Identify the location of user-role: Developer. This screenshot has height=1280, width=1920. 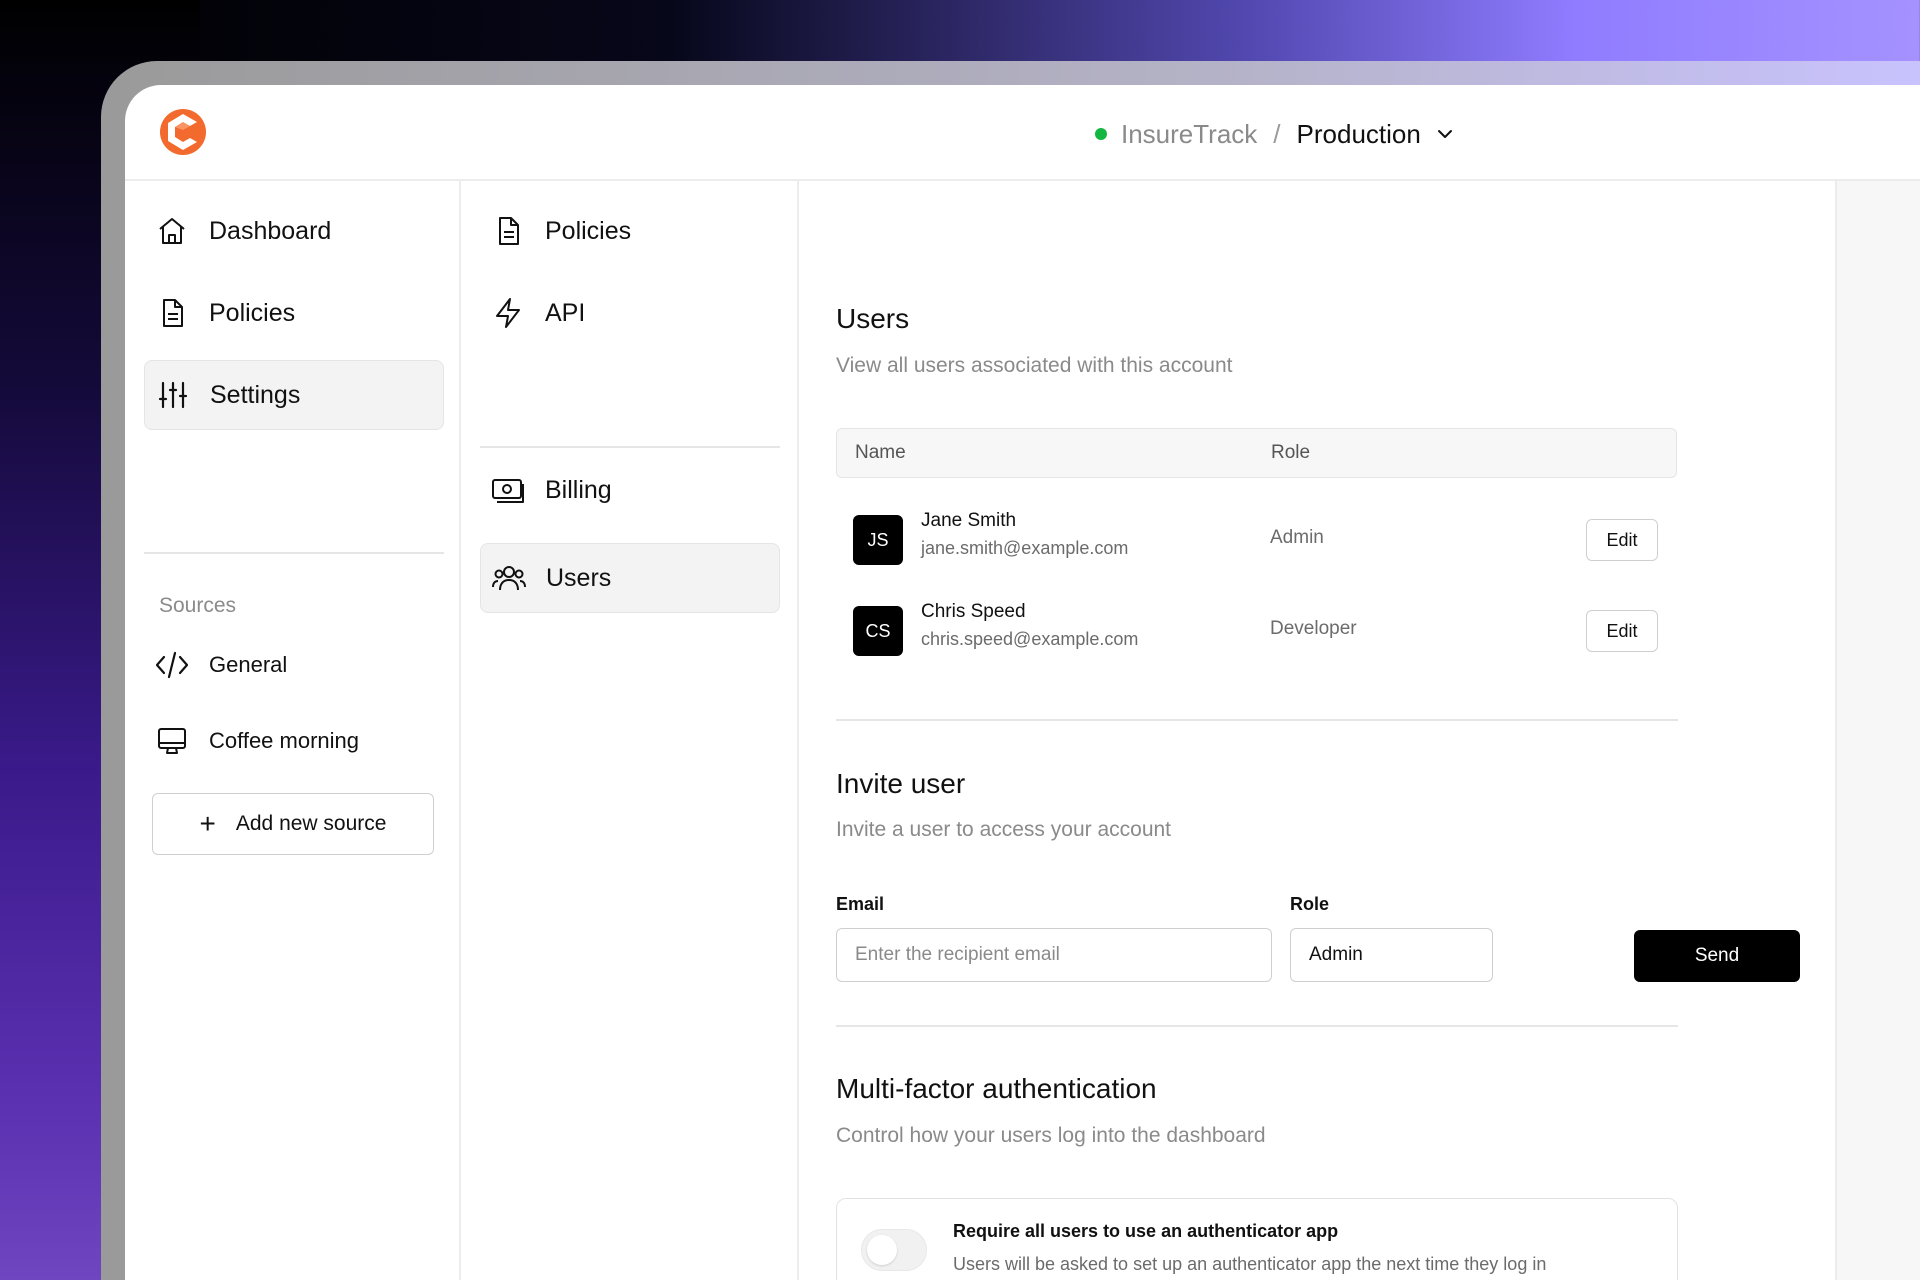
(1313, 628).